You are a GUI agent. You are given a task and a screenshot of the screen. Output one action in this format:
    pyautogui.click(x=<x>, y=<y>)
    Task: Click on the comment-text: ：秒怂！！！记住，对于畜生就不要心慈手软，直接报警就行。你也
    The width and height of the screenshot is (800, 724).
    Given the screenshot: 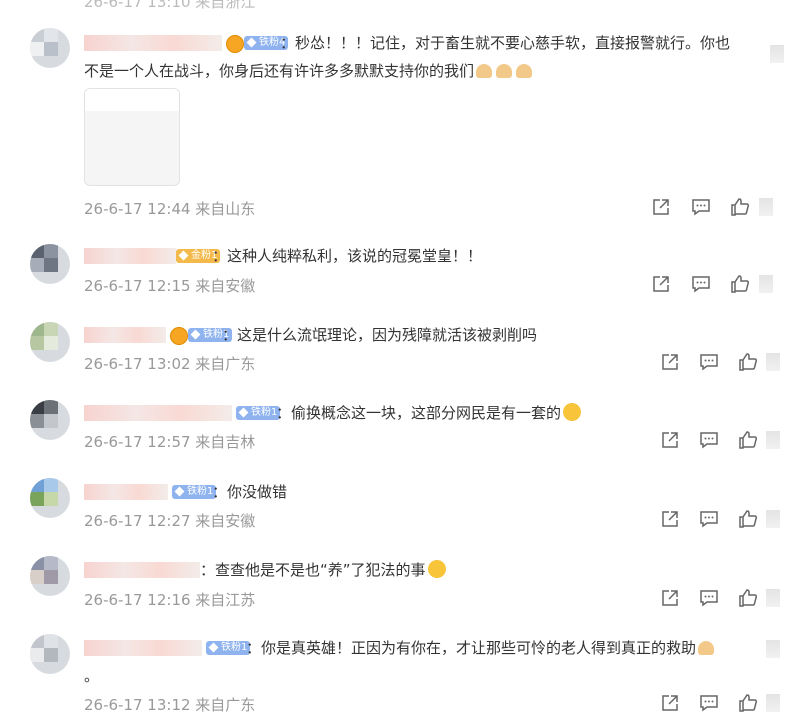 What is the action you would take?
    pyautogui.click(x=505, y=43)
    